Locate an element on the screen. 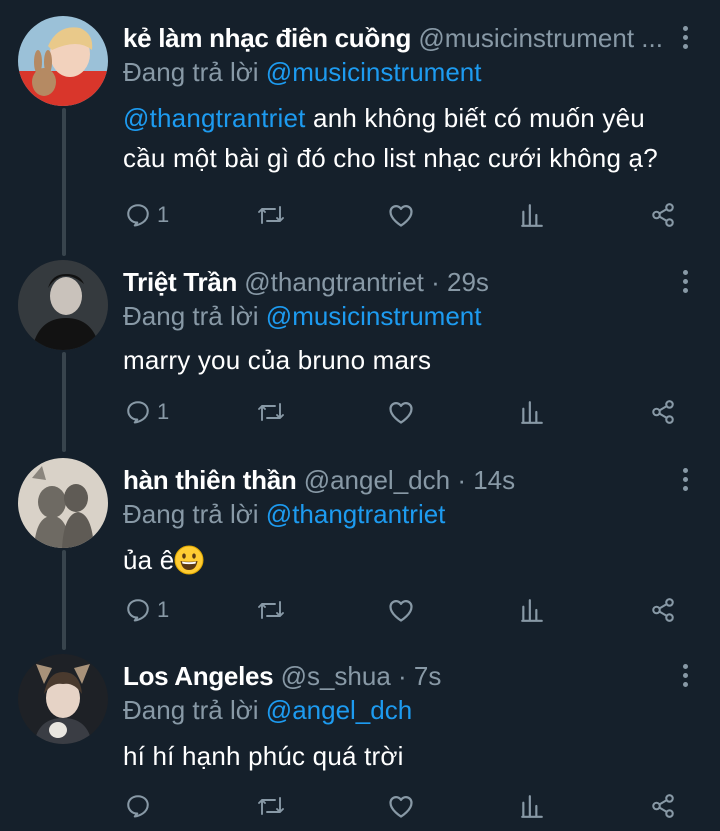 This screenshot has height=831, width=720. replying-to-mention: @angel_dch is located at coordinates (339, 710).